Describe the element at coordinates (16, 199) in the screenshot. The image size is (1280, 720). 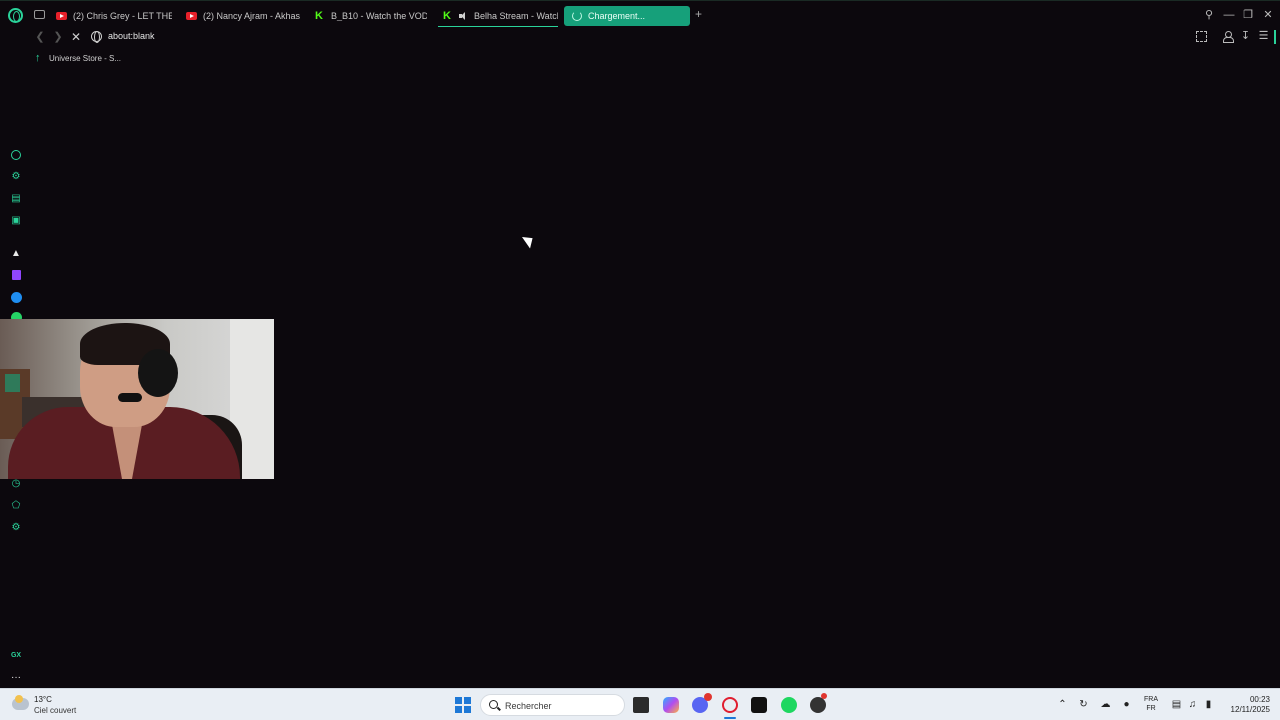
I see `tracker-icon: ▤` at that location.